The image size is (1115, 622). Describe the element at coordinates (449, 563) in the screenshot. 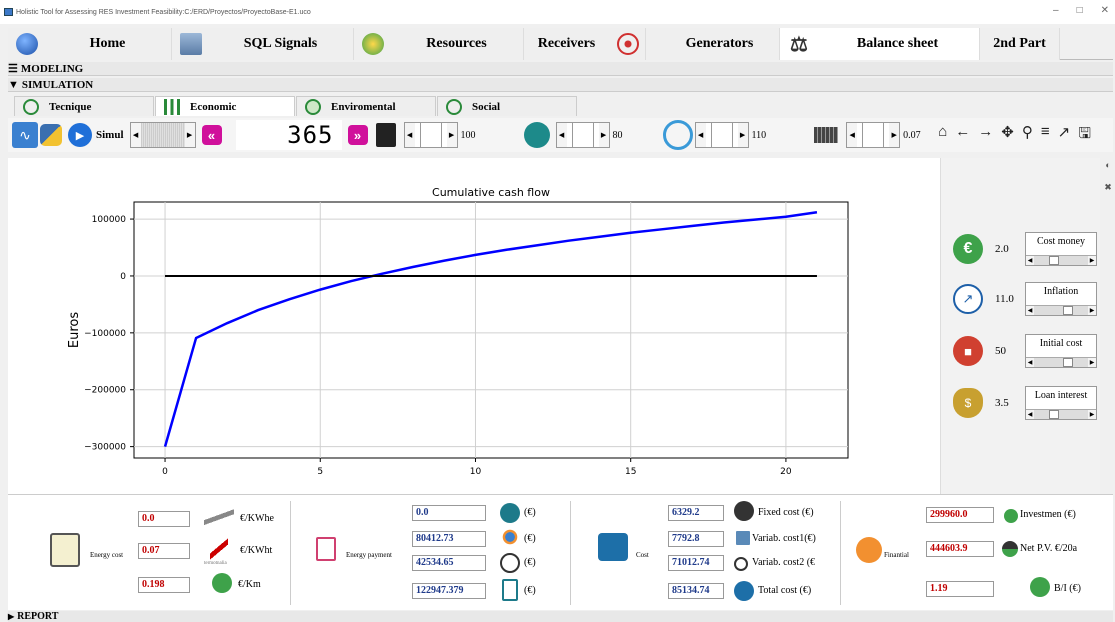

I see `energy-payment-3-field: 42534.65` at that location.